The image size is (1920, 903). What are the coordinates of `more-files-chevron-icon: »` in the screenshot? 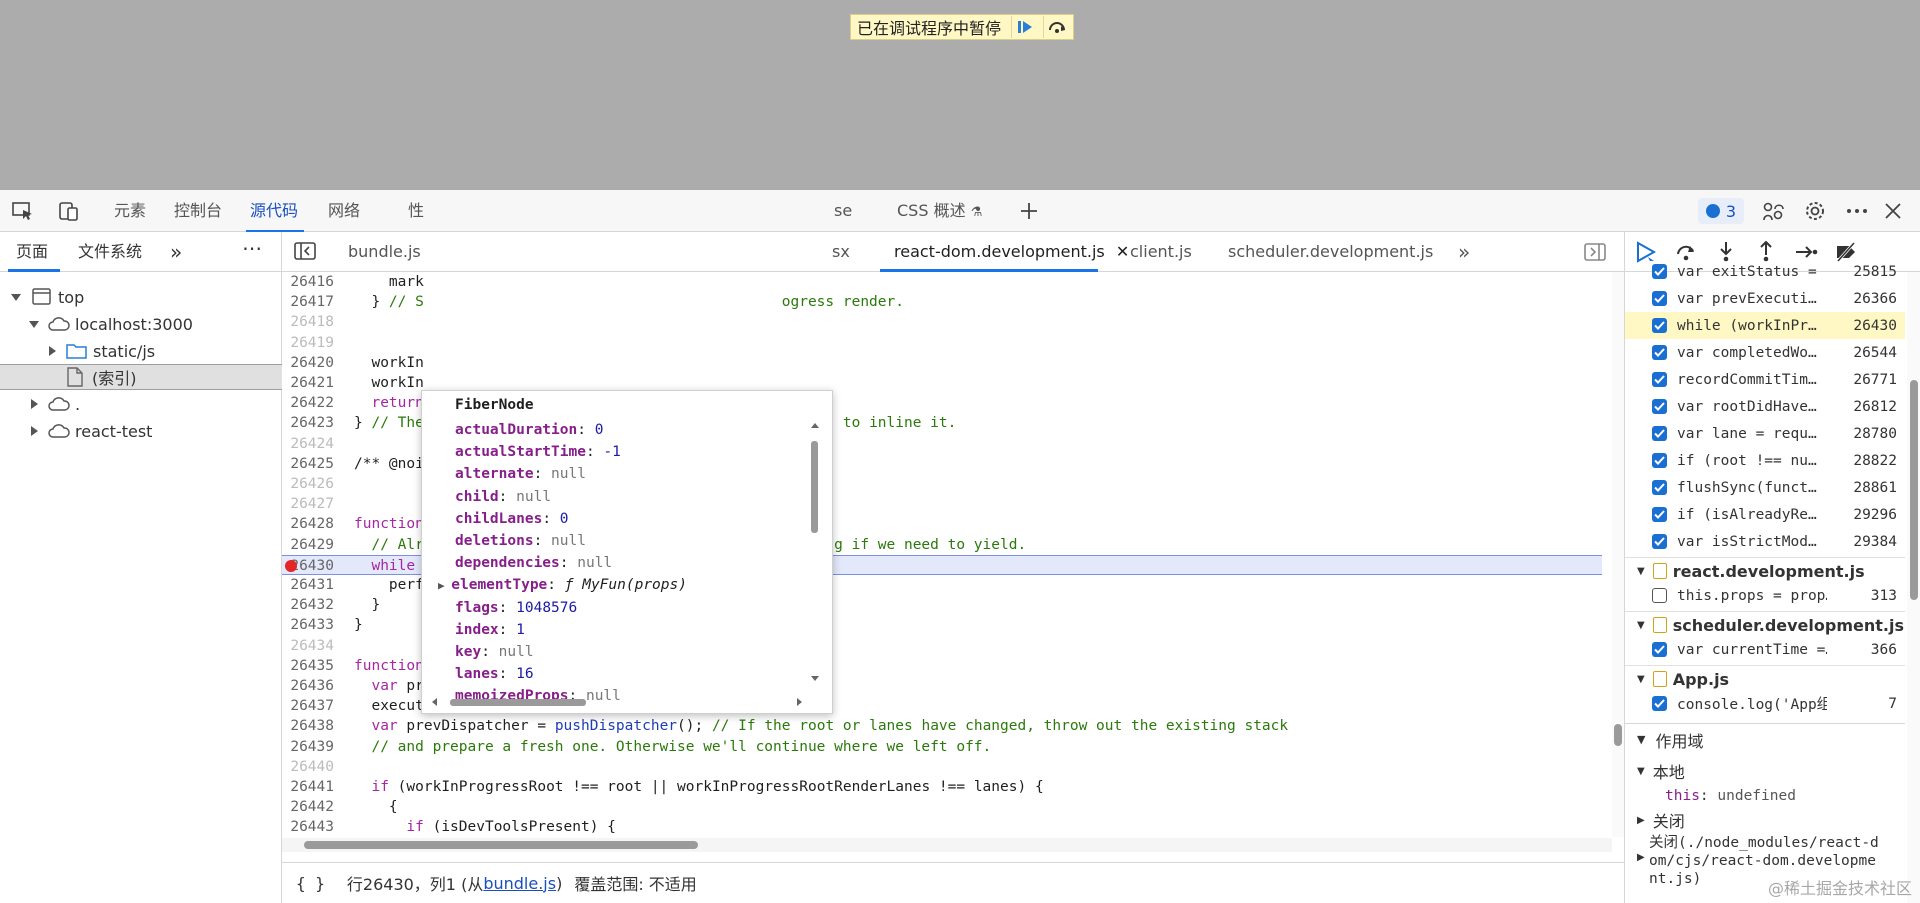 It's located at (1464, 252).